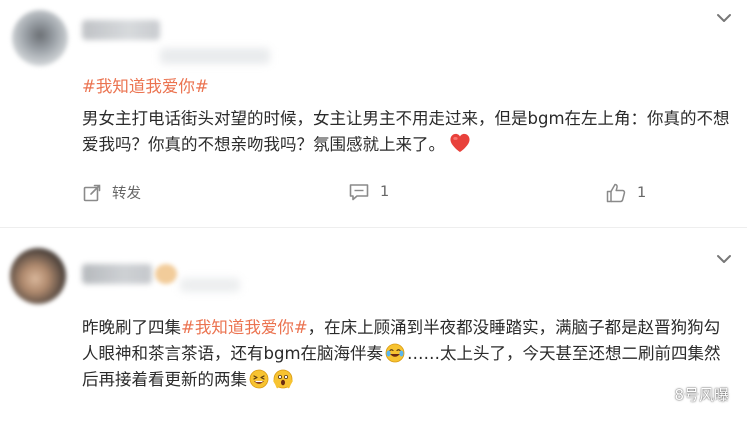 The width and height of the screenshot is (747, 425). I want to click on heart-emoji, so click(460, 143).